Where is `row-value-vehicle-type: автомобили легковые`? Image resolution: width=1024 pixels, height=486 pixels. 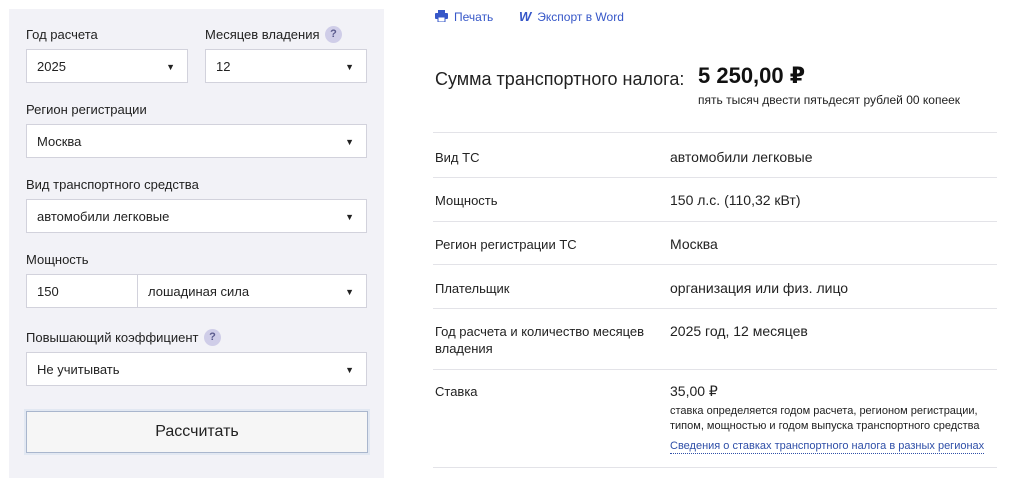 row-value-vehicle-type: автомобили легковые is located at coordinates (741, 157).